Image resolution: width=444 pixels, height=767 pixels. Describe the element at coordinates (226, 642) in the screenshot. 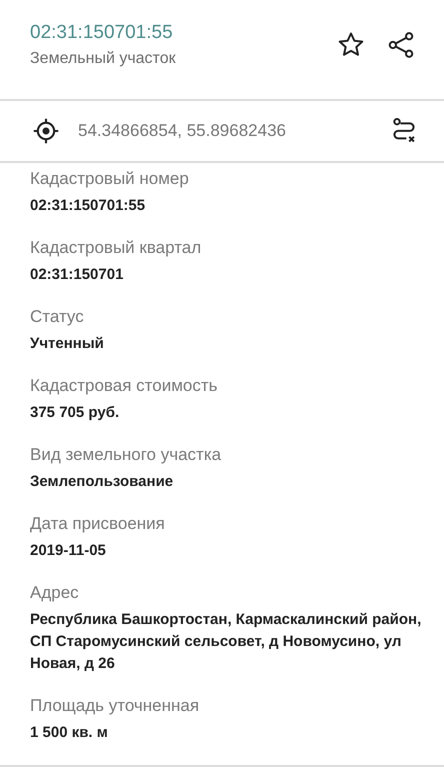

I see `field-value: Республика Башкортостан, Кармаскалинский район, СП Старомусинский сельсовет, д Новомусино, ул Новая, д 26` at that location.